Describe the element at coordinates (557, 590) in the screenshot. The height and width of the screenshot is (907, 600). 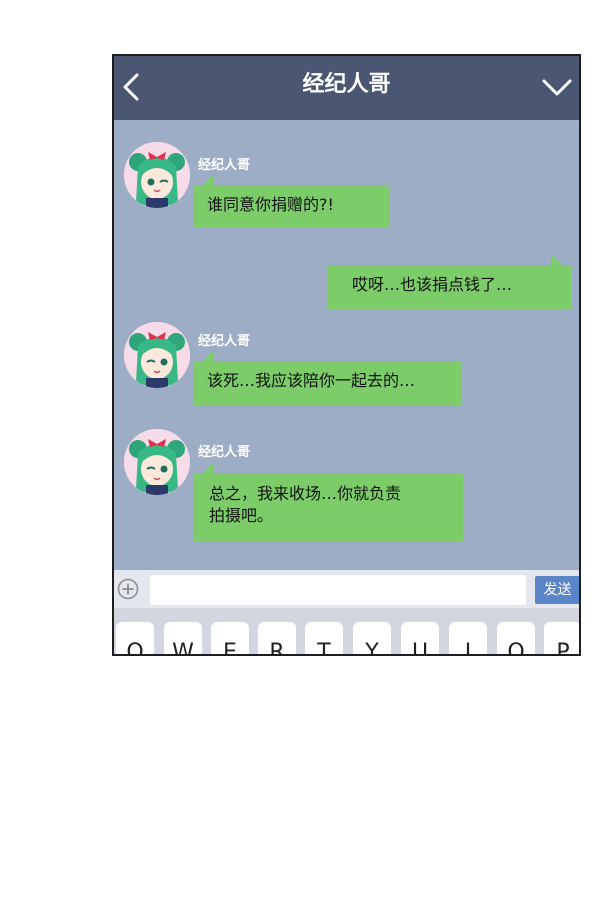
I see `send-button: 发送` at that location.